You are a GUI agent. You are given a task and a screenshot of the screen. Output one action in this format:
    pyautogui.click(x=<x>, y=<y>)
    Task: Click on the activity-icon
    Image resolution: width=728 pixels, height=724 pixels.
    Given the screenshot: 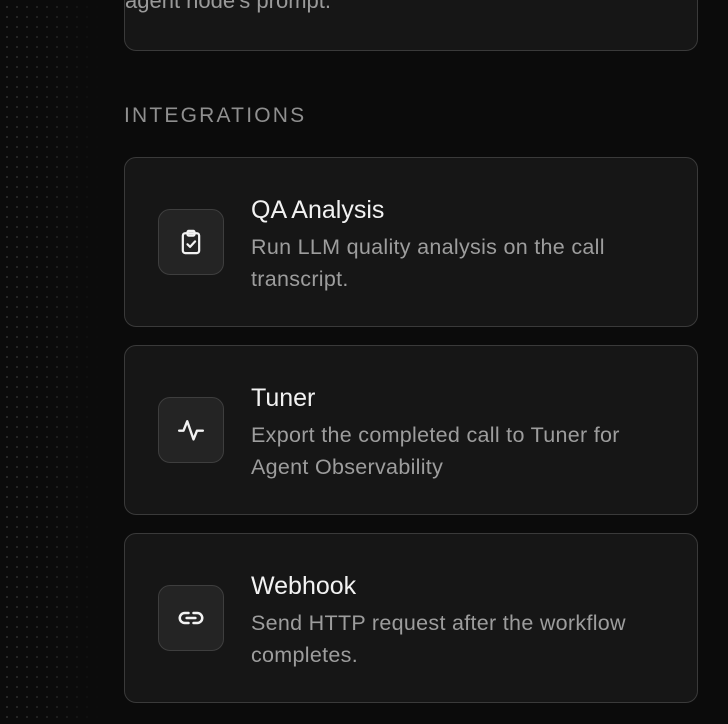 What is the action you would take?
    pyautogui.click(x=191, y=430)
    